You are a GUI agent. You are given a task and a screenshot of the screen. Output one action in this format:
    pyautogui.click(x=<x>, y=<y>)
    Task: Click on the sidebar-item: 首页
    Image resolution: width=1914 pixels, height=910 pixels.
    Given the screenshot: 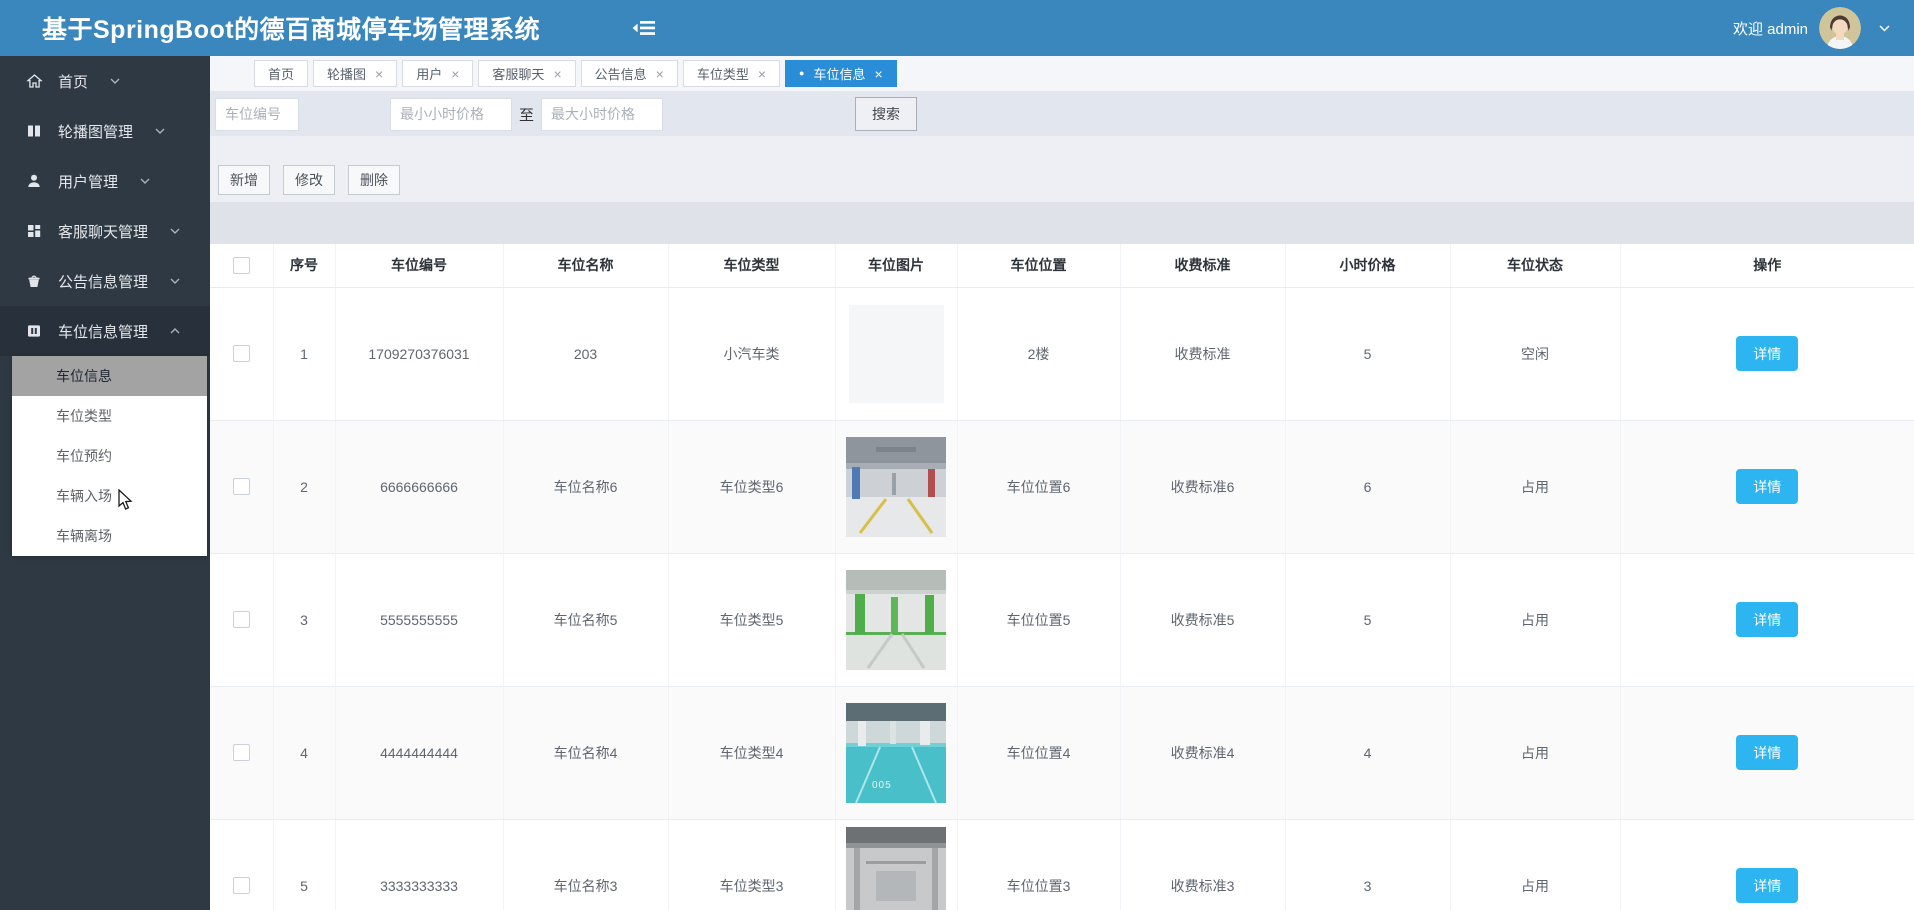 What is the action you would take?
    pyautogui.click(x=105, y=81)
    